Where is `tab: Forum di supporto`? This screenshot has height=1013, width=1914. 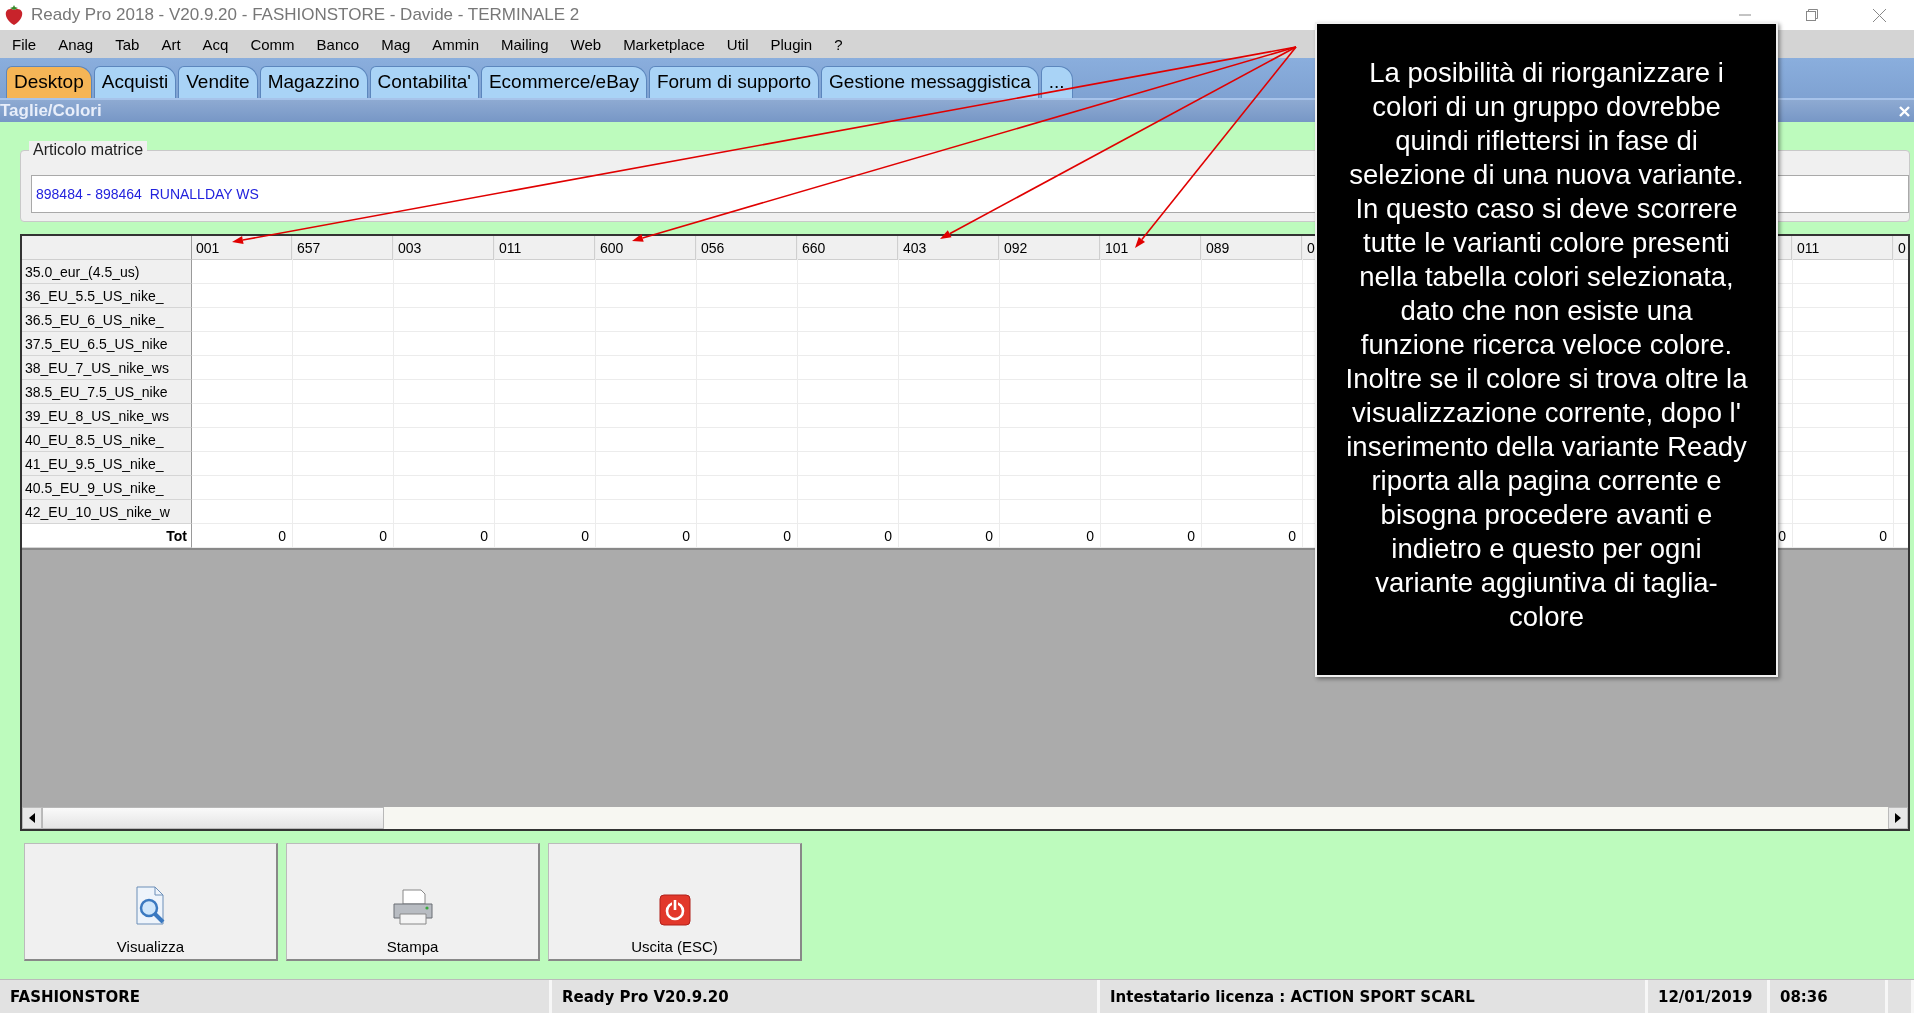
tab: Forum di supporto is located at coordinates (734, 82).